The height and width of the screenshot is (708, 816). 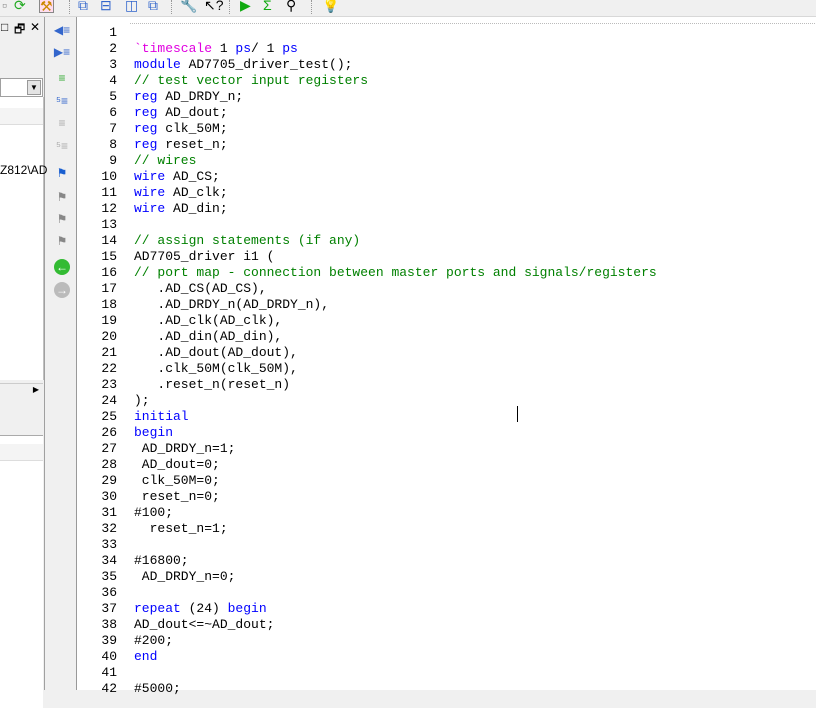 I want to click on code-line: wire AD_din;, so click(x=181, y=209).